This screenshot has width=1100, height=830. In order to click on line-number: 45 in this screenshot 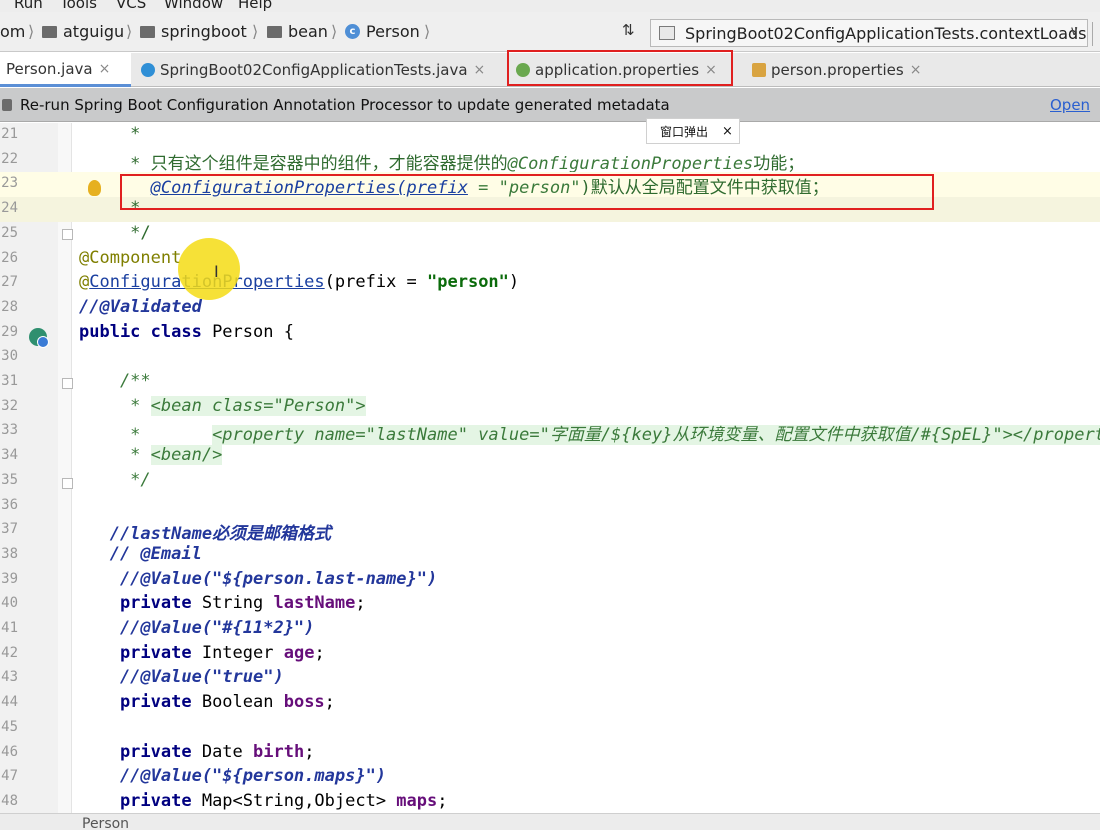, I will do `click(9, 726)`.